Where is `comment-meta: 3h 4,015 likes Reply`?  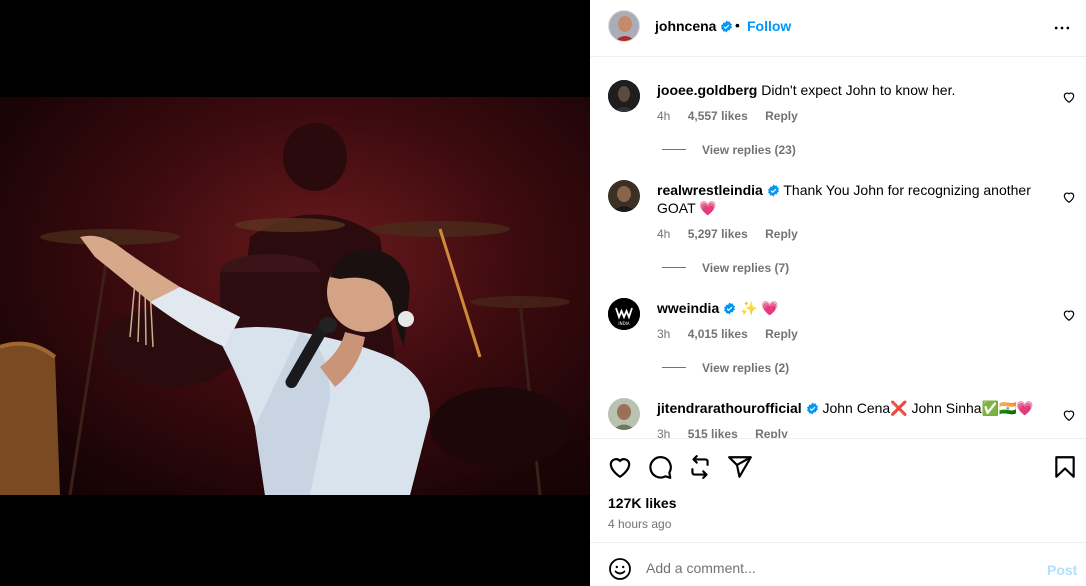 comment-meta: 3h 4,015 likes Reply is located at coordinates (734, 334).